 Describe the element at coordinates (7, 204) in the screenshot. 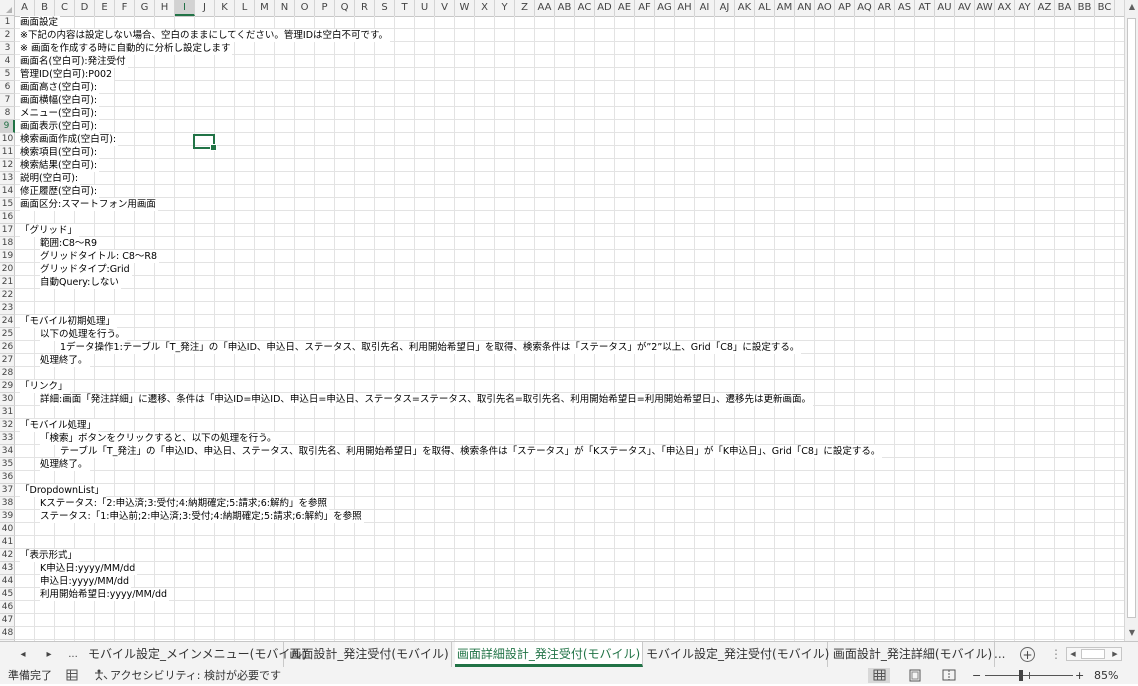

I see `row-header: 15` at that location.